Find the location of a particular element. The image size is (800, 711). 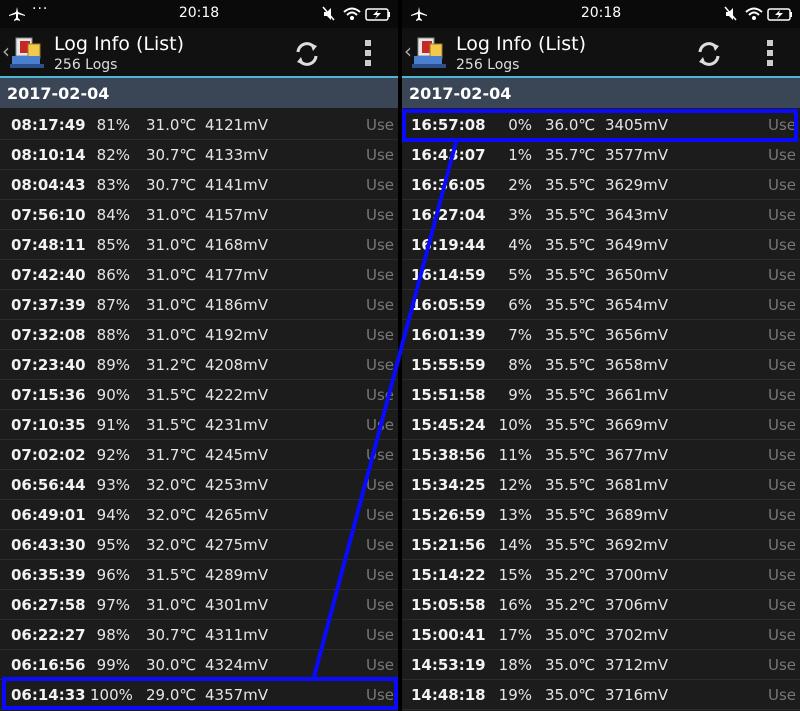

log-row: 15:55:59 8% 35.5℃ 3658mV Use is located at coordinates (601, 365).